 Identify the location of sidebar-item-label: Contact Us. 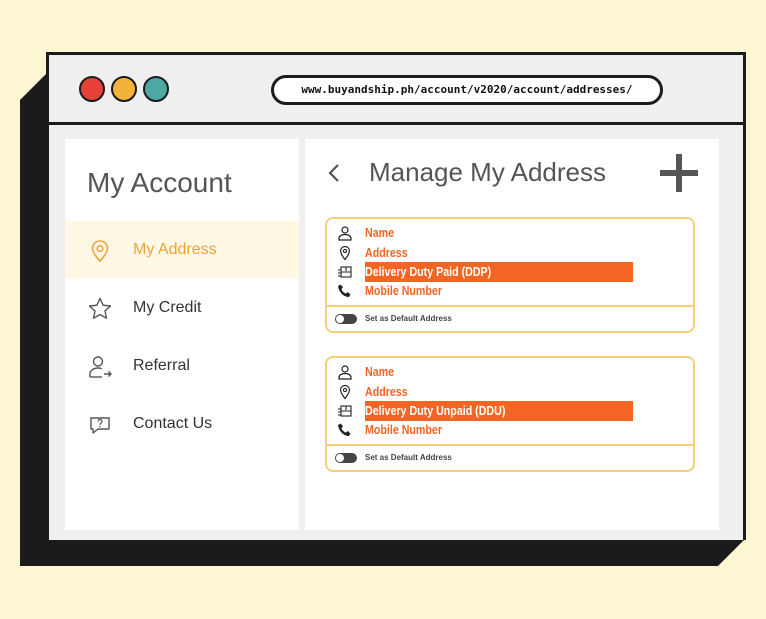
(173, 423).